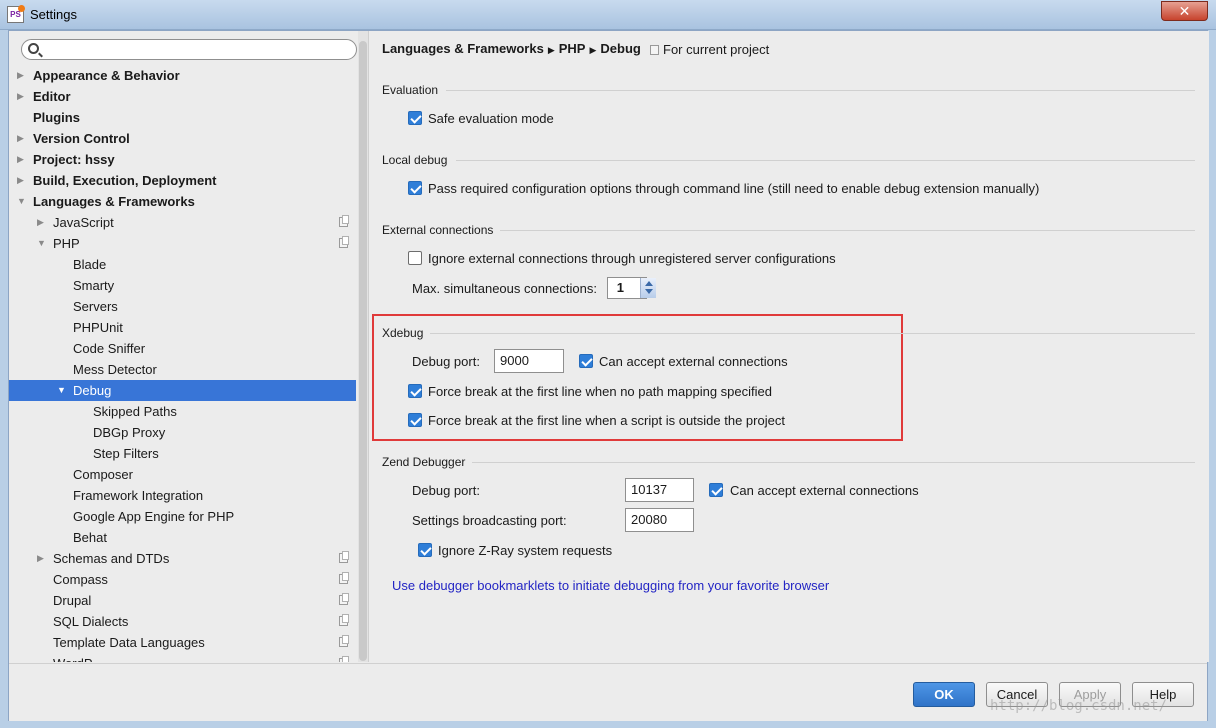 Image resolution: width=1216 pixels, height=728 pixels. What do you see at coordinates (654, 50) in the screenshot?
I see `project-scope-icon` at bounding box center [654, 50].